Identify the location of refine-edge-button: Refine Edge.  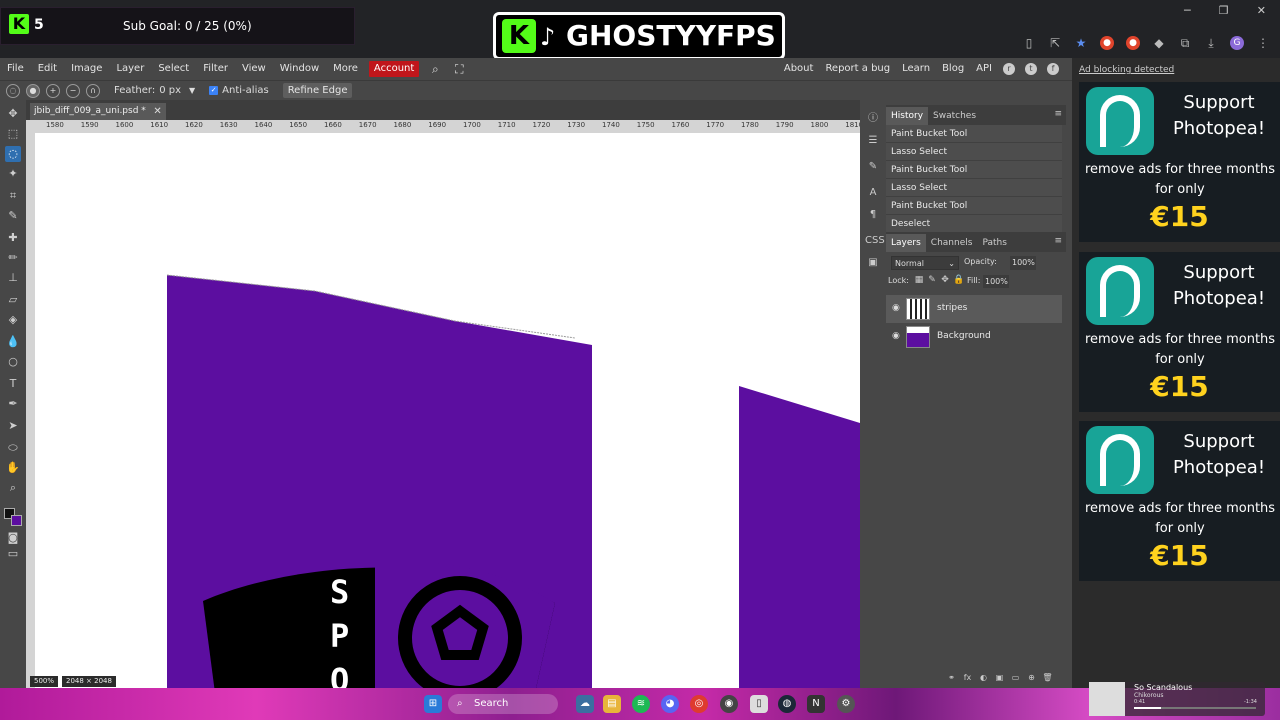
(317, 90).